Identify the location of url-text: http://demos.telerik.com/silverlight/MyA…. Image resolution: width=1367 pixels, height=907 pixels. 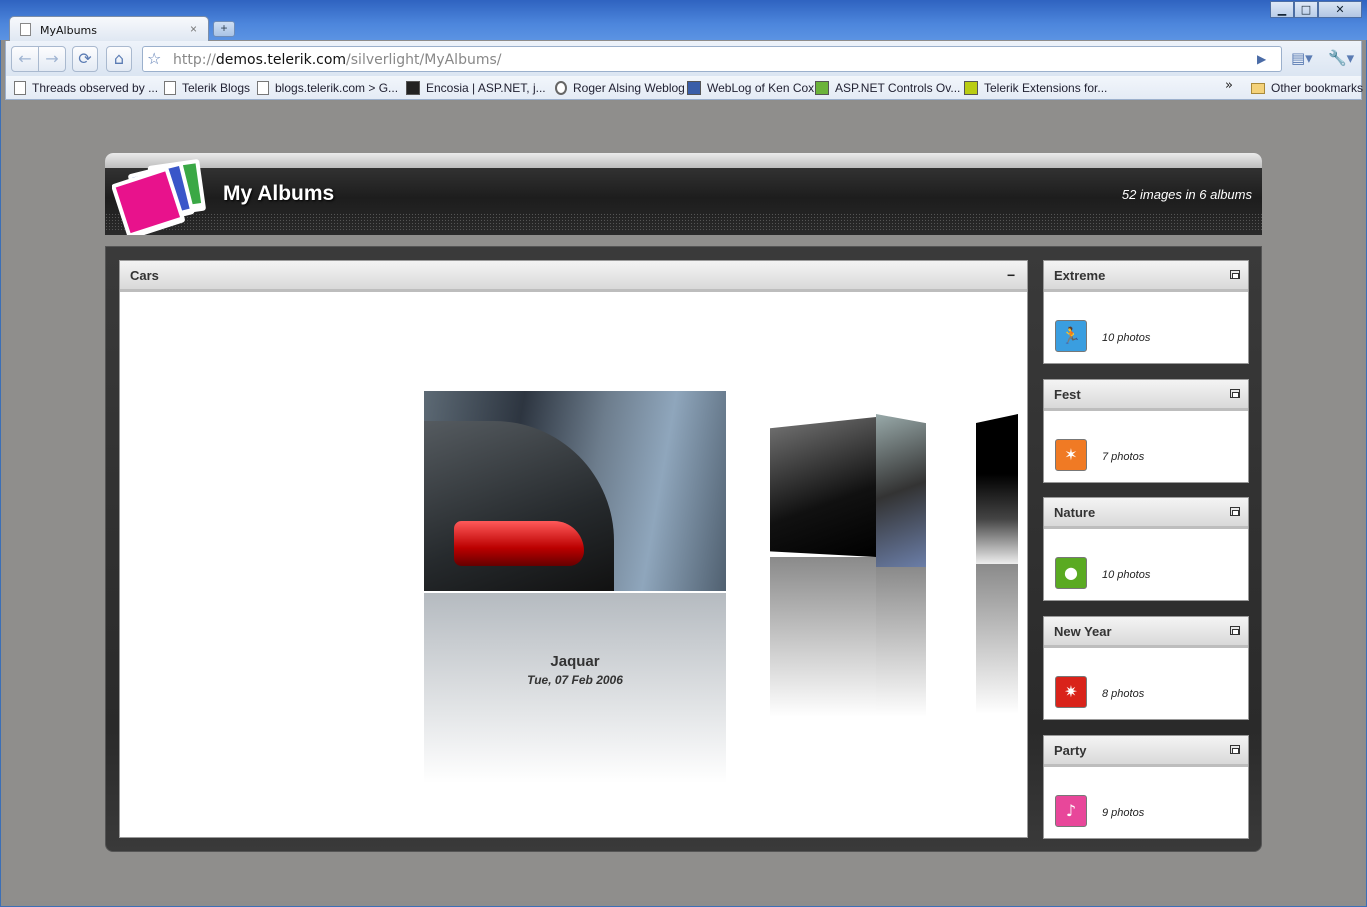
(337, 60).